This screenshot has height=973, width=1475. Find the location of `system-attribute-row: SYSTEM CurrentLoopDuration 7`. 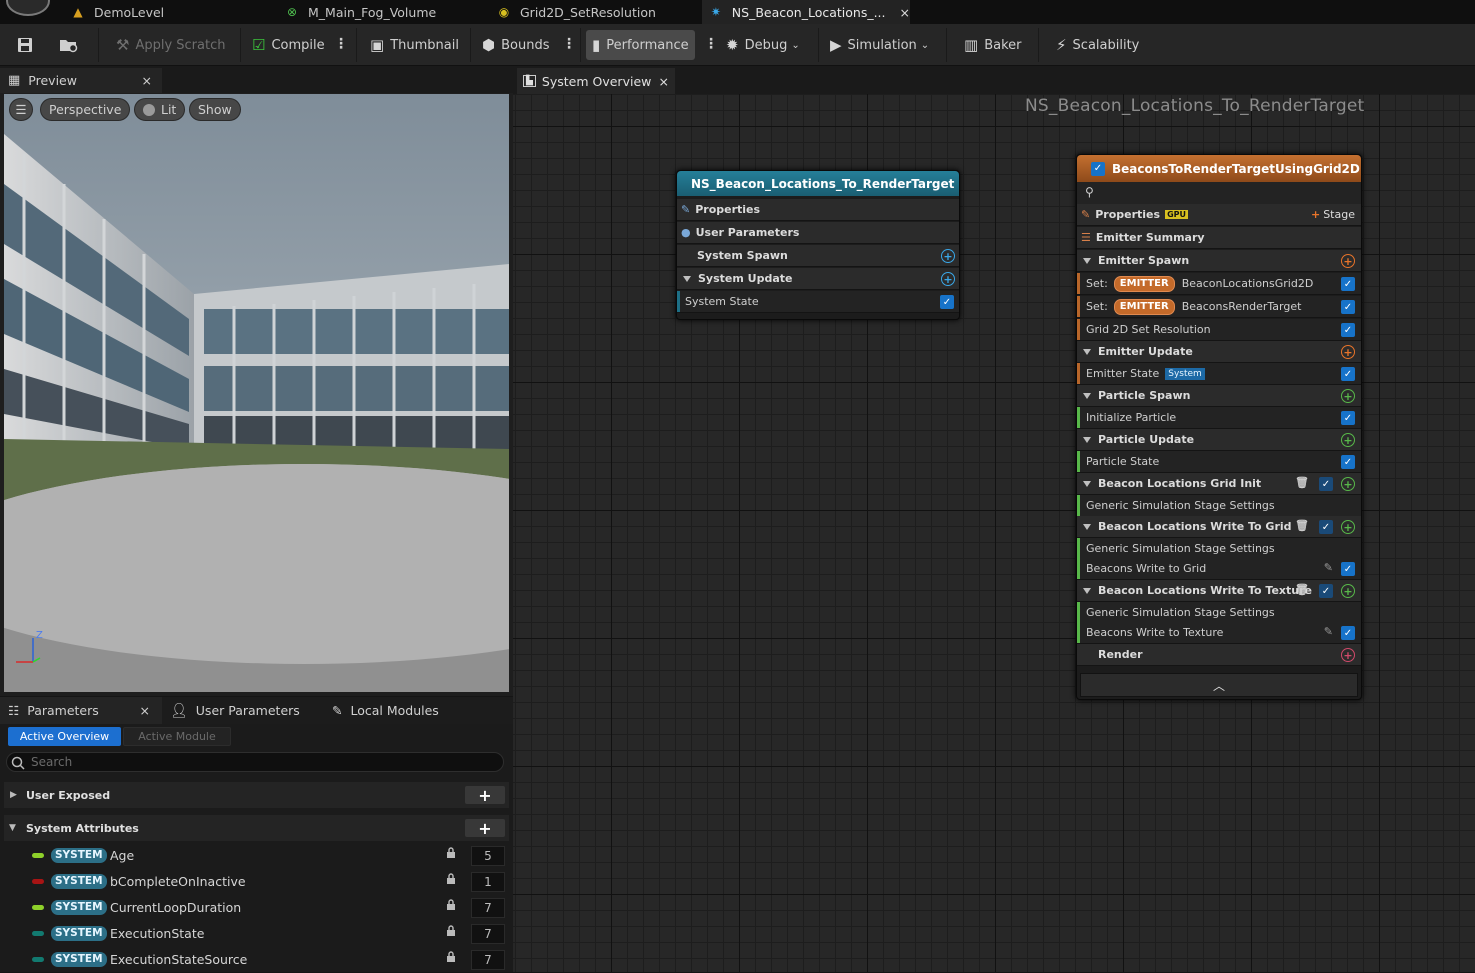

system-attribute-row: SYSTEM CurrentLoopDuration 7 is located at coordinates (256, 908).